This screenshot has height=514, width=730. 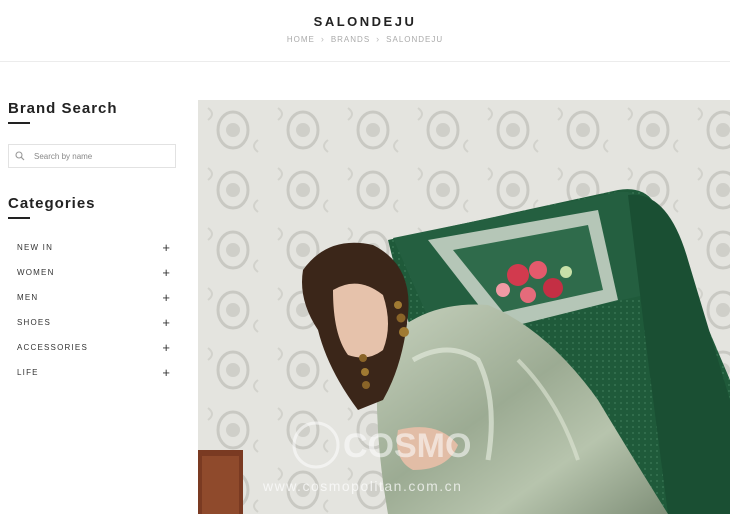 I want to click on breadcrumb-brands: BRANDS, so click(x=350, y=39).